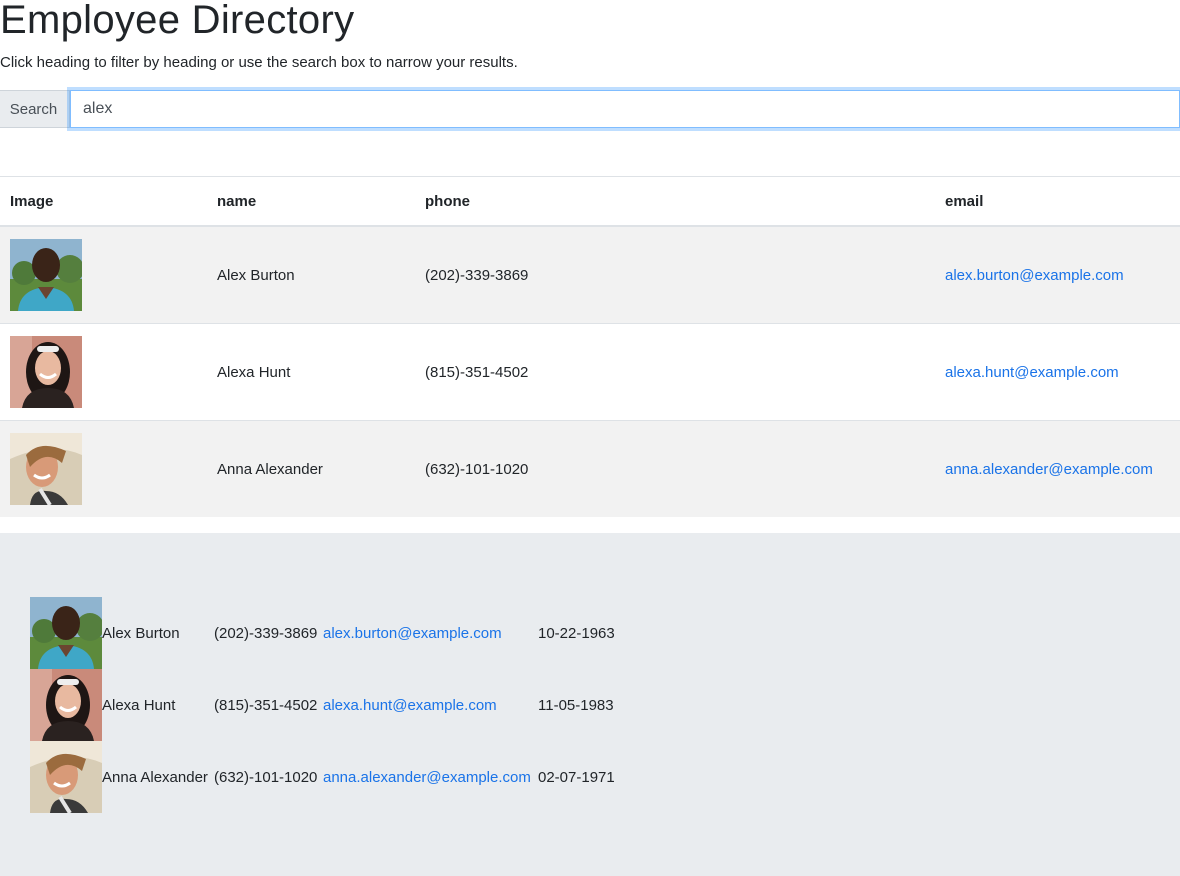  What do you see at coordinates (1032, 372) in the screenshot?
I see `email-link: alexa.hunt@example.com` at bounding box center [1032, 372].